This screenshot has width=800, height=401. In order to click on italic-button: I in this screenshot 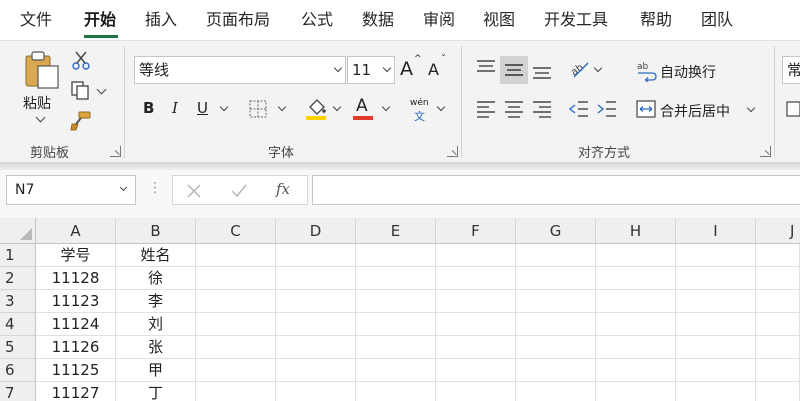, I will do `click(175, 108)`.